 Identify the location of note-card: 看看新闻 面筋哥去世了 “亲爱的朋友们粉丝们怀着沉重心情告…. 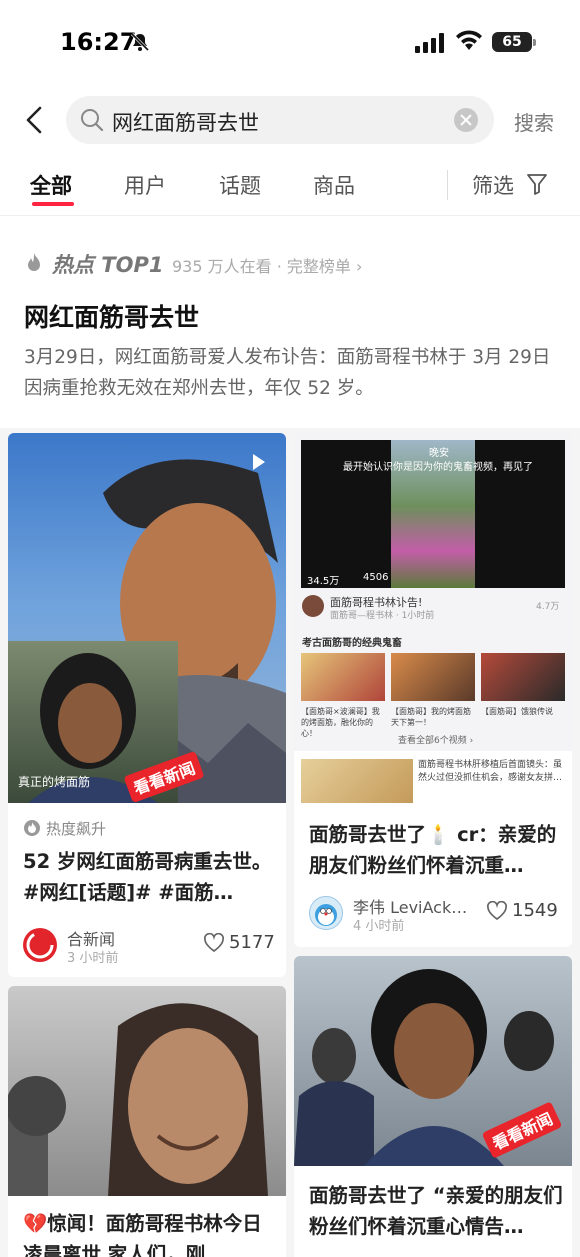
(433, 1106).